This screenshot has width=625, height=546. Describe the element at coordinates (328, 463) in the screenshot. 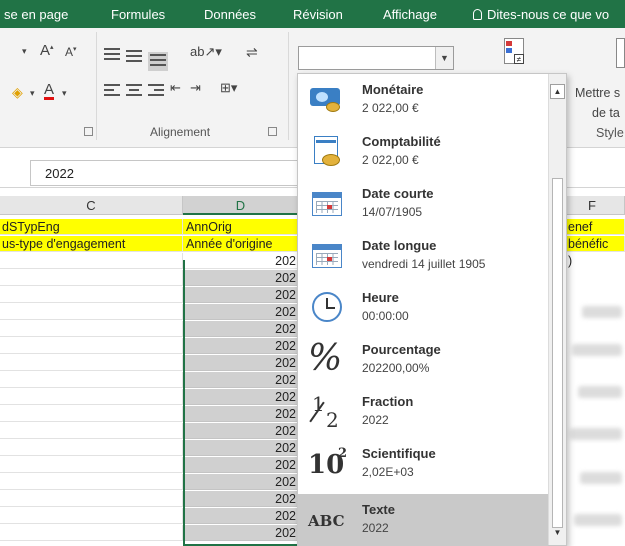

I see `scientific-icon: 10 2` at that location.